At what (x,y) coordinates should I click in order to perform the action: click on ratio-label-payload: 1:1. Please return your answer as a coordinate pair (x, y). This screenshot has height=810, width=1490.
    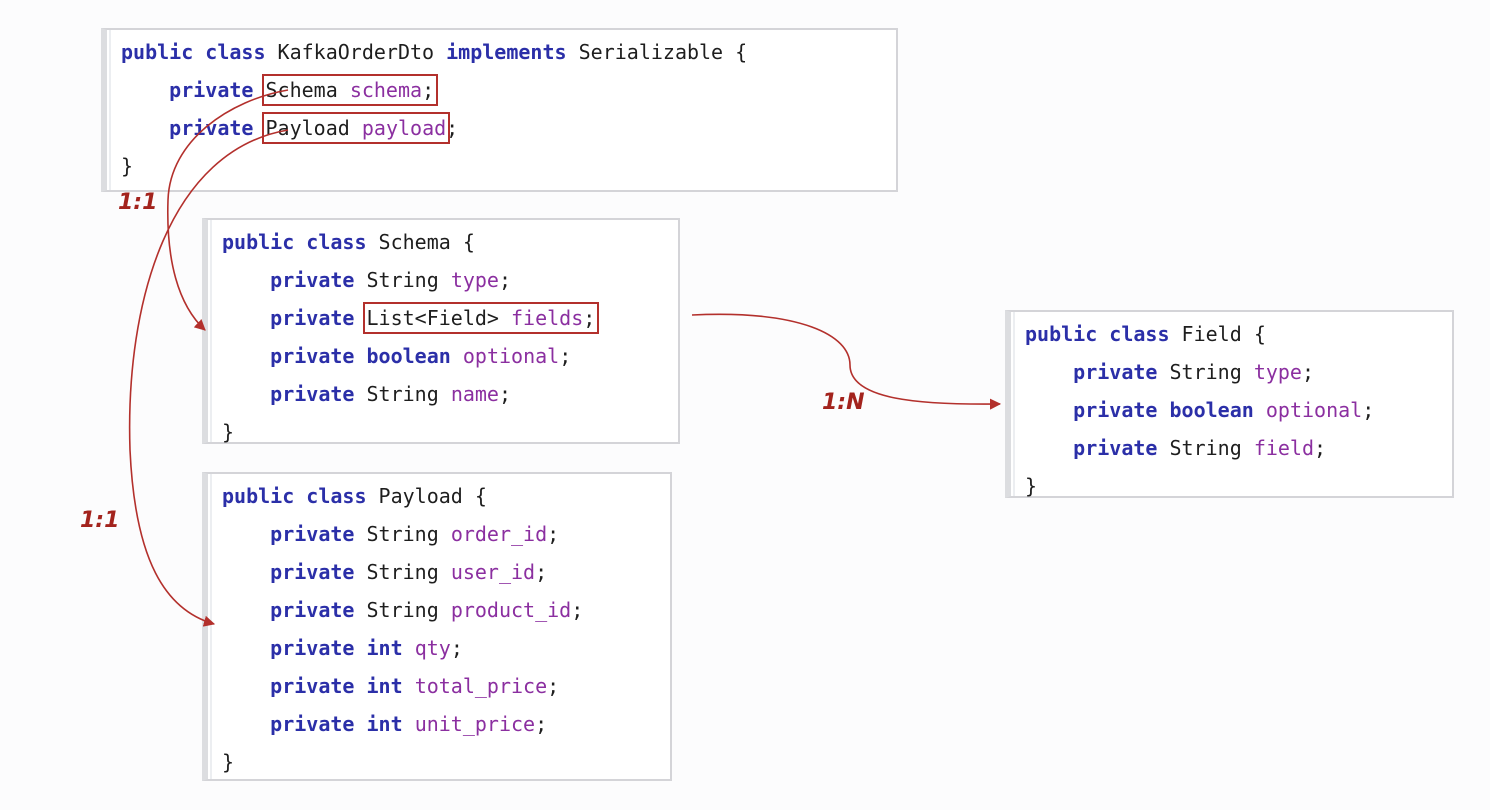
    Looking at the image, I should click on (100, 520).